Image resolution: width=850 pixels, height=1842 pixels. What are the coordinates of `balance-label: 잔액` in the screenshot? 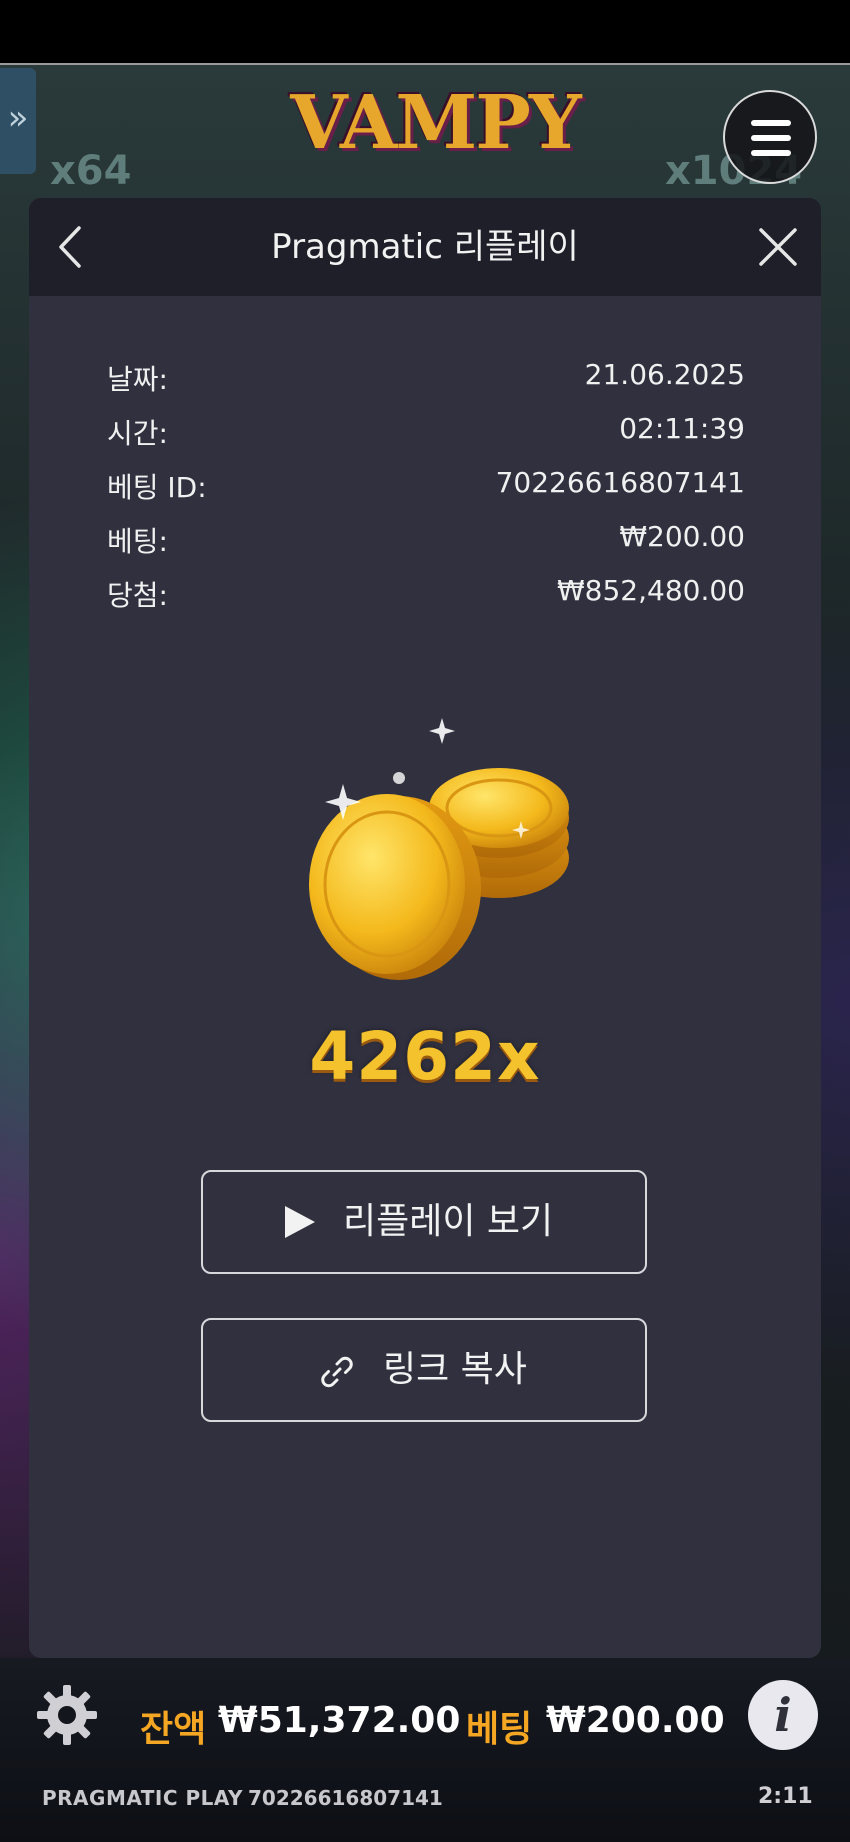 It's located at (173, 1729).